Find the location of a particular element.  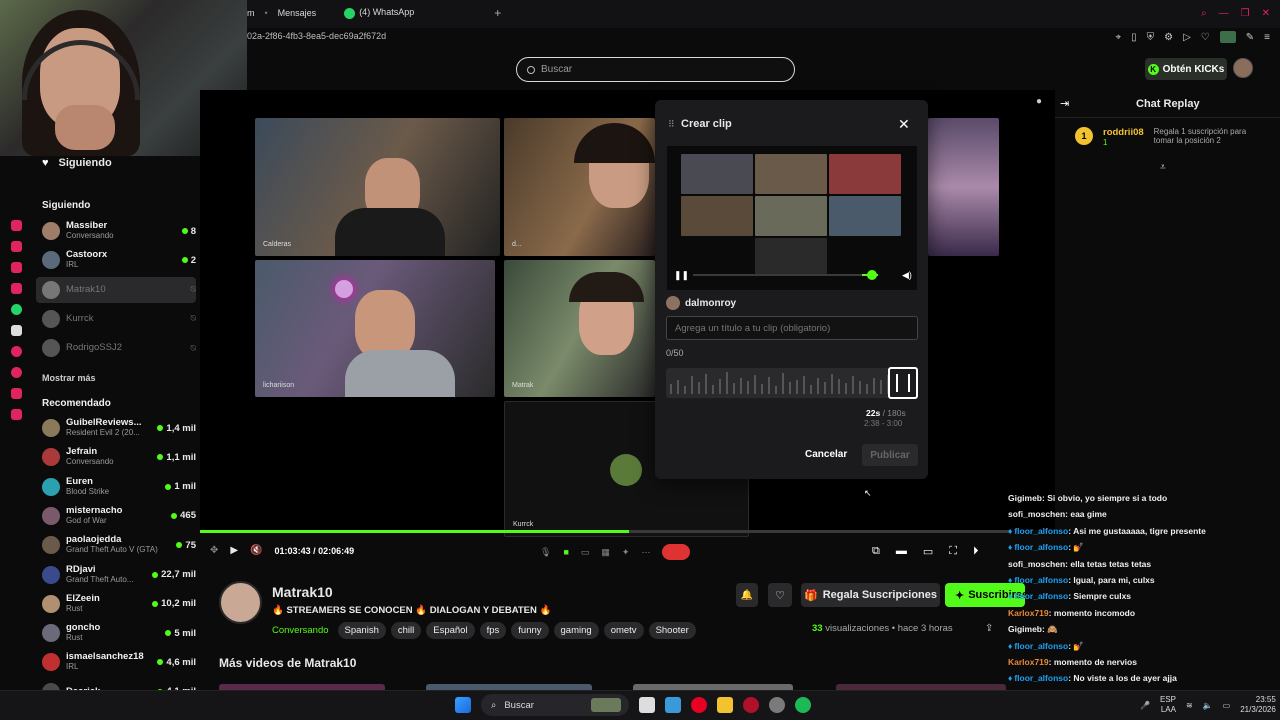

streamer-avatar is located at coordinates (240, 602).